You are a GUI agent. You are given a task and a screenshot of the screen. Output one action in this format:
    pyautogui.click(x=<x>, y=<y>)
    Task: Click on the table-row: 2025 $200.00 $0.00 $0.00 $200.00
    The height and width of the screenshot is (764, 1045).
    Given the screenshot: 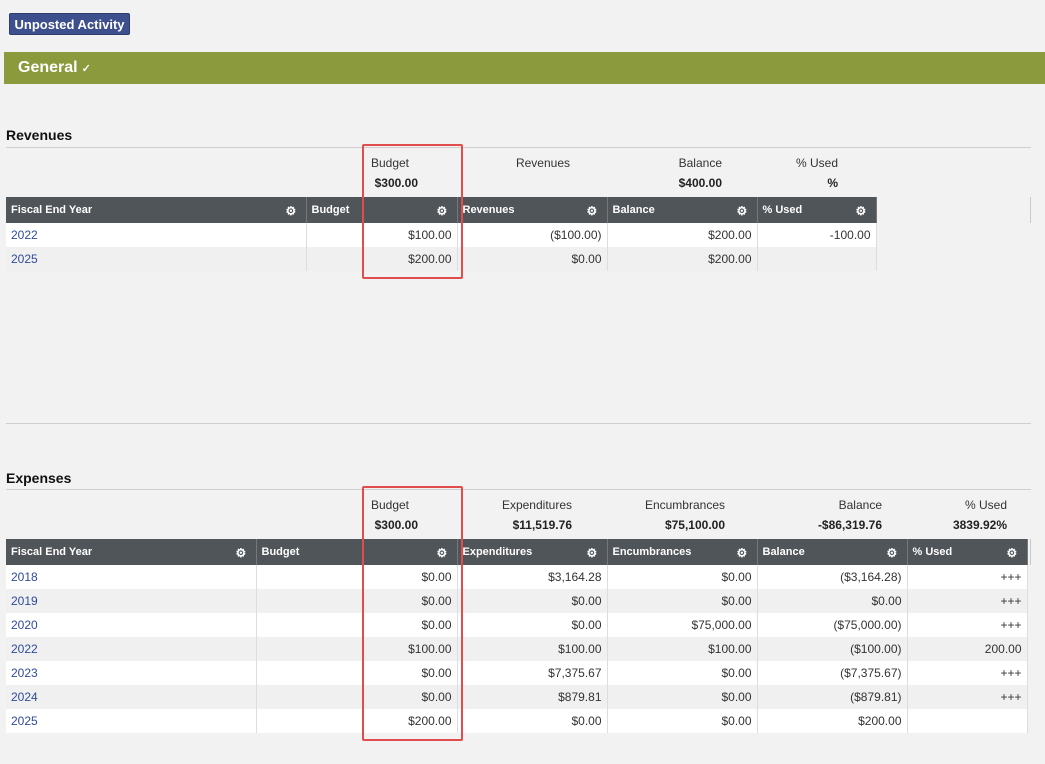 What is the action you would take?
    pyautogui.click(x=517, y=721)
    